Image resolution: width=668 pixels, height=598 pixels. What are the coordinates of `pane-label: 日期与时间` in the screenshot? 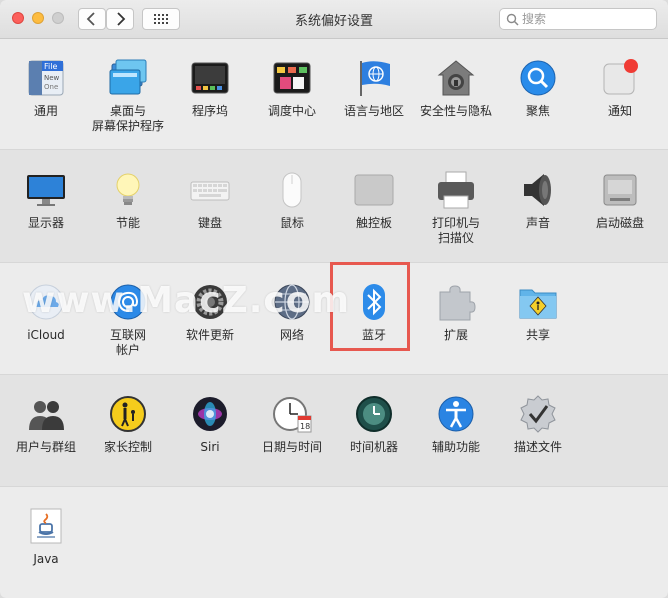 It's located at (291, 447).